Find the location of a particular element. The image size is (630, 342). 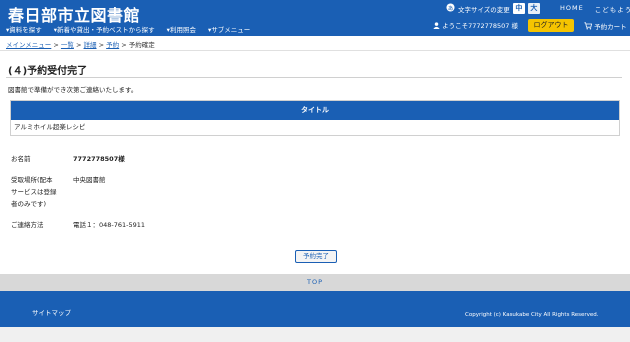

cart-label: 予約カート is located at coordinates (610, 27).